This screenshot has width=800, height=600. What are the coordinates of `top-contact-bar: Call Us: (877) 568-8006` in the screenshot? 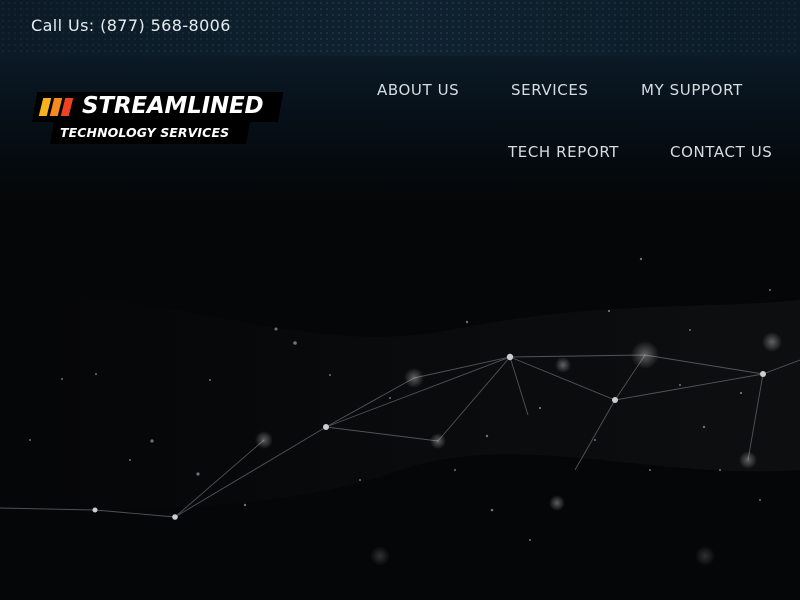 It's located at (400, 28).